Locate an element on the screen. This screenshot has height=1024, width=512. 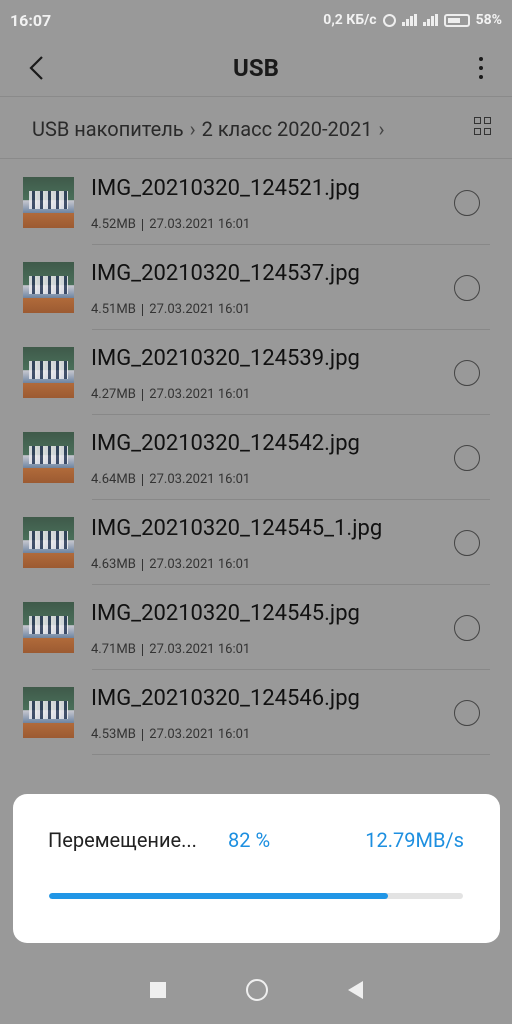
file-meta: 4.53MB 27.03.2021 16:01 is located at coordinates (170, 734).